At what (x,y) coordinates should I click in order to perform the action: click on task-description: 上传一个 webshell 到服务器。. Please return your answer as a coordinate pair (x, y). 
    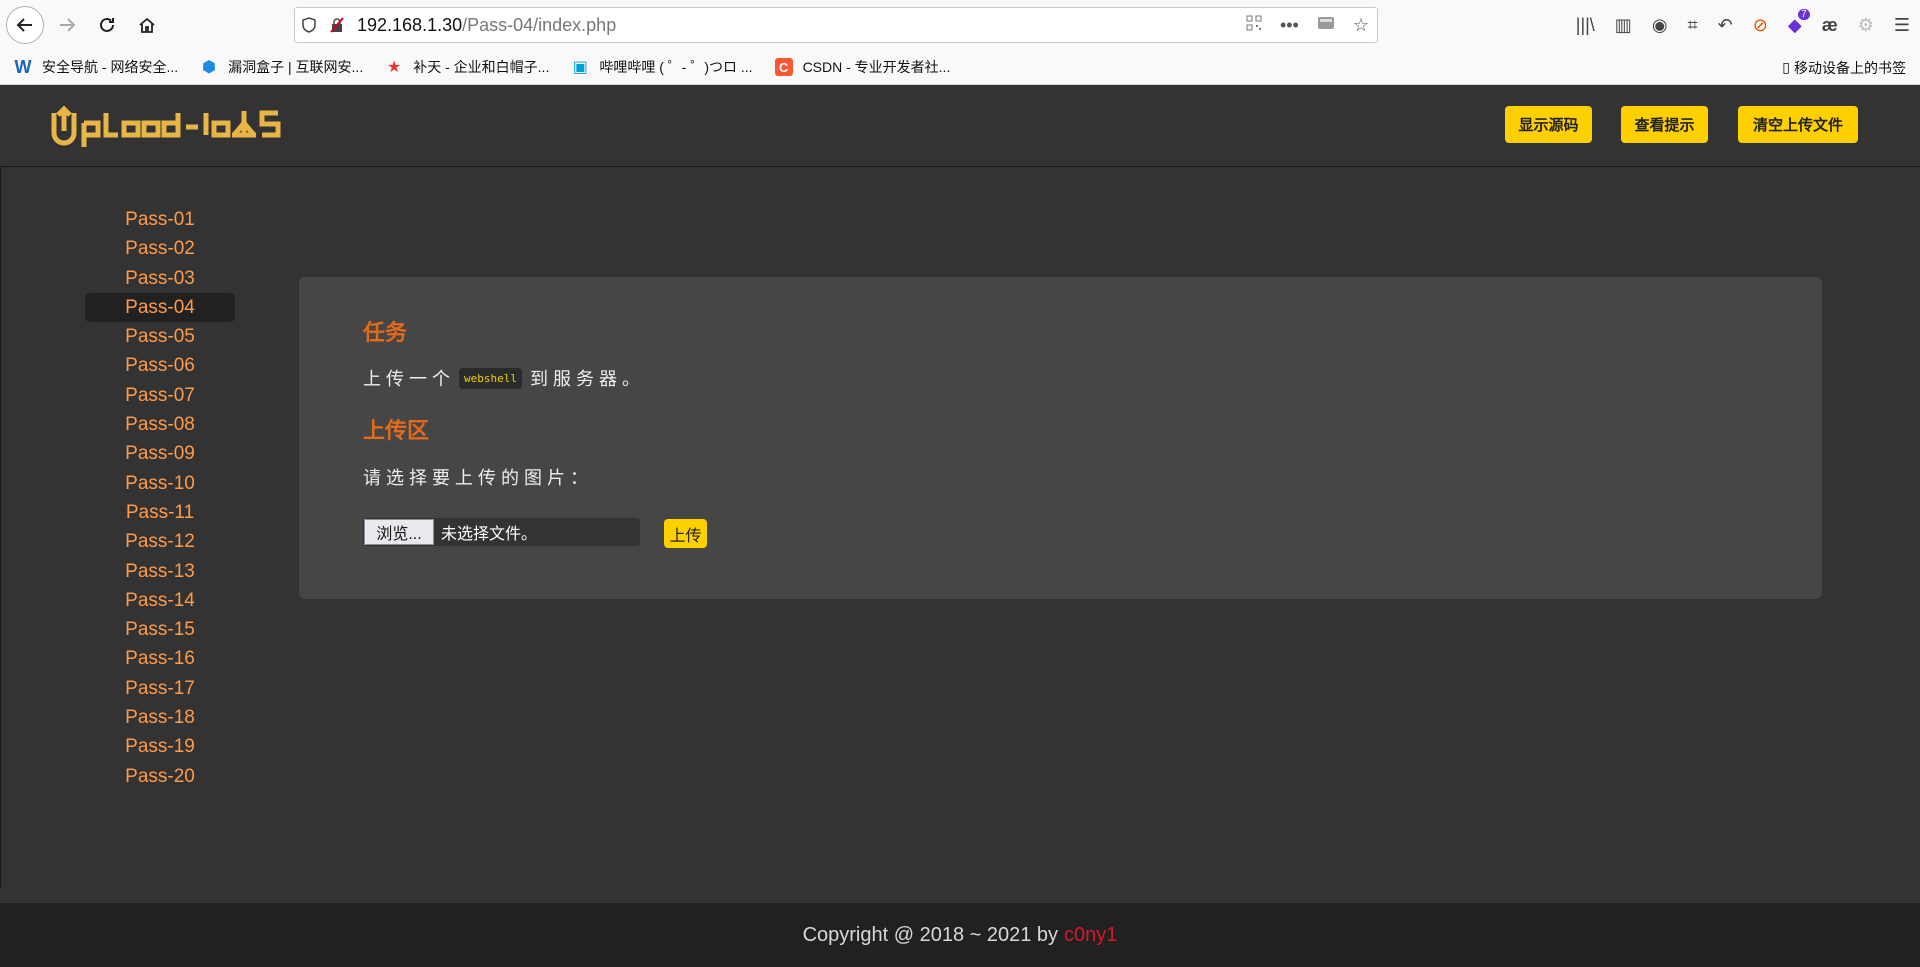
    Looking at the image, I should click on (504, 378).